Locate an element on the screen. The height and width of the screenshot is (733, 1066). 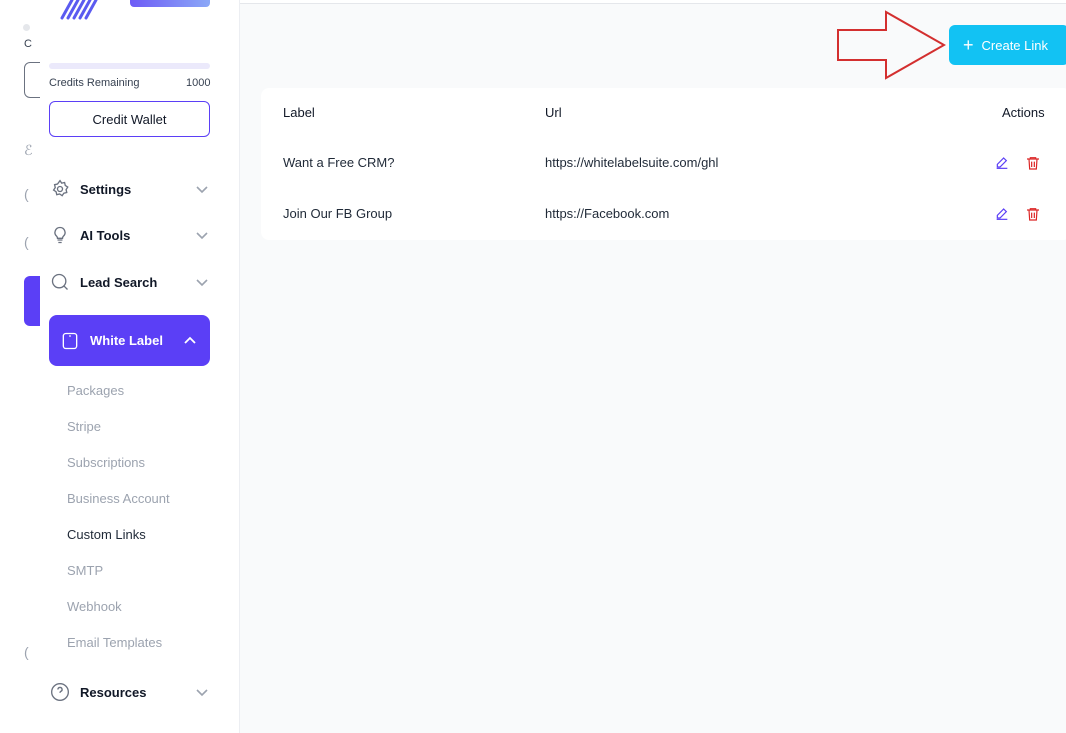
subnav-business-account: Business Account is located at coordinates (118, 498).